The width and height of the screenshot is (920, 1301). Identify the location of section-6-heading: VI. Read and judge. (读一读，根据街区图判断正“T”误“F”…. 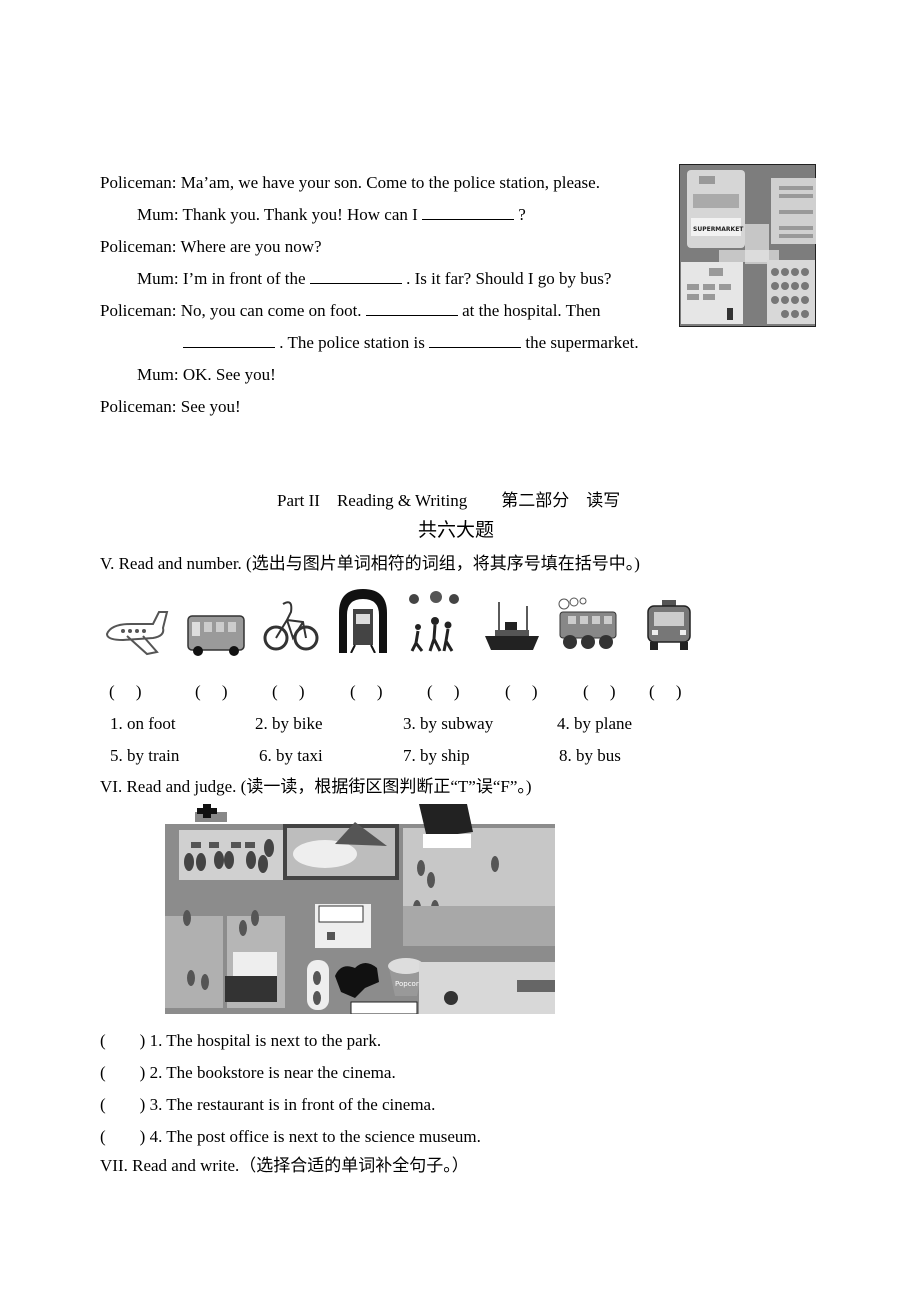
(316, 786).